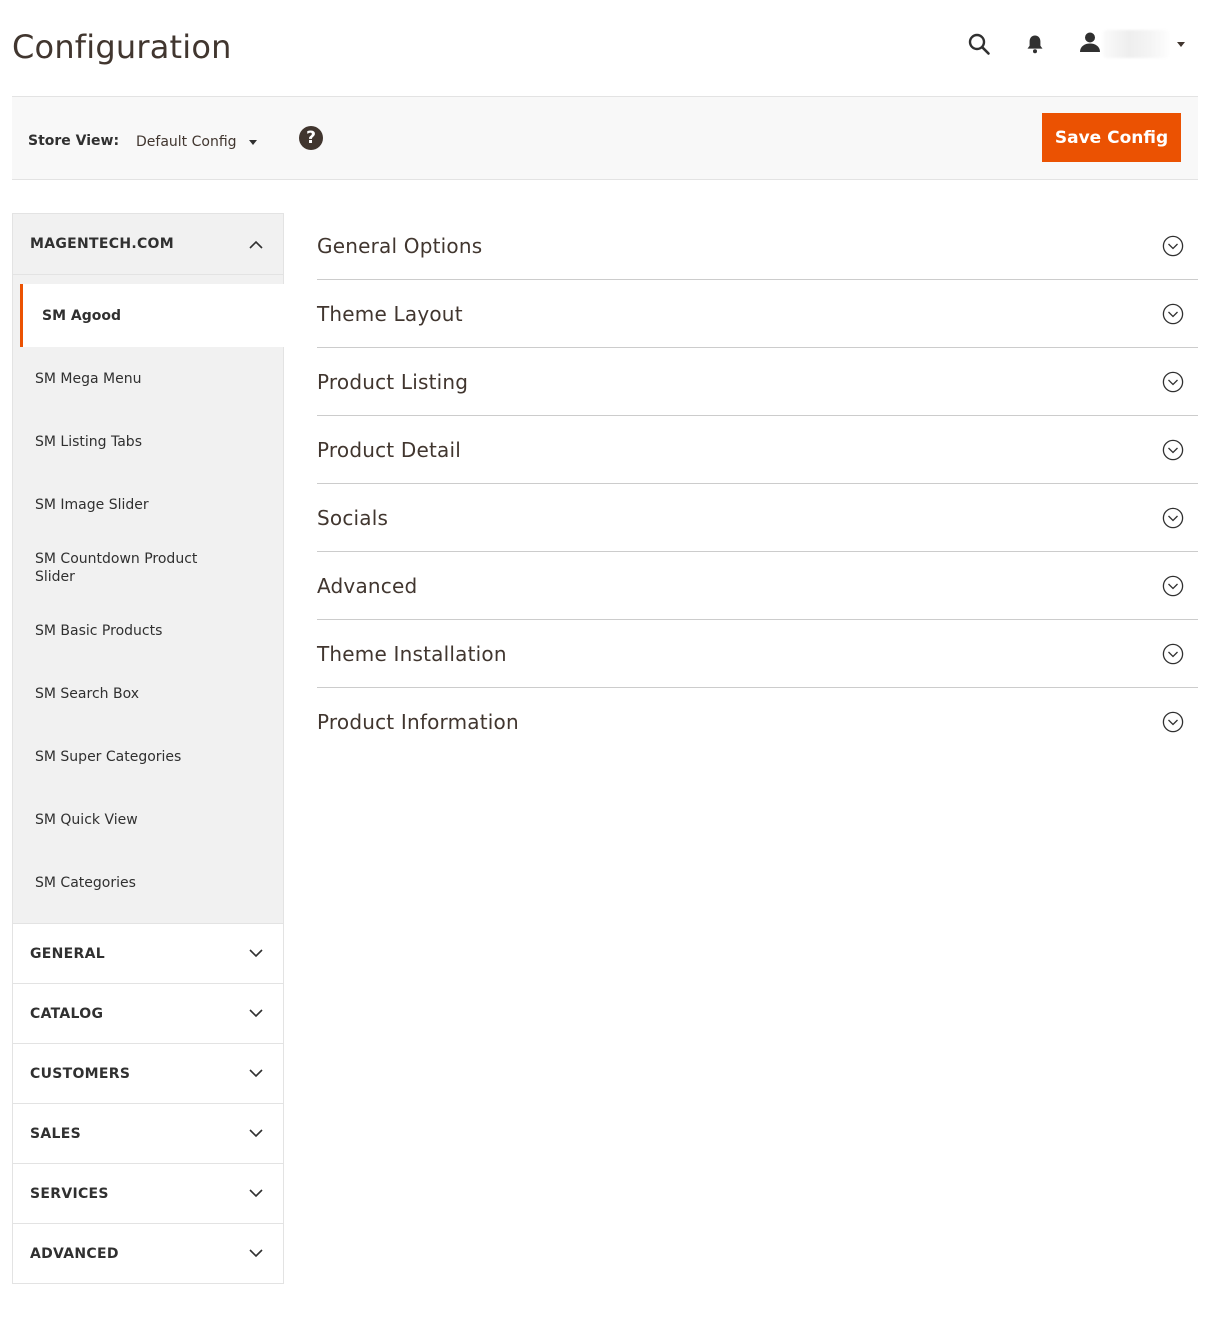 The height and width of the screenshot is (1327, 1231). Describe the element at coordinates (418, 722) in the screenshot. I see `section-title: Product Information` at that location.